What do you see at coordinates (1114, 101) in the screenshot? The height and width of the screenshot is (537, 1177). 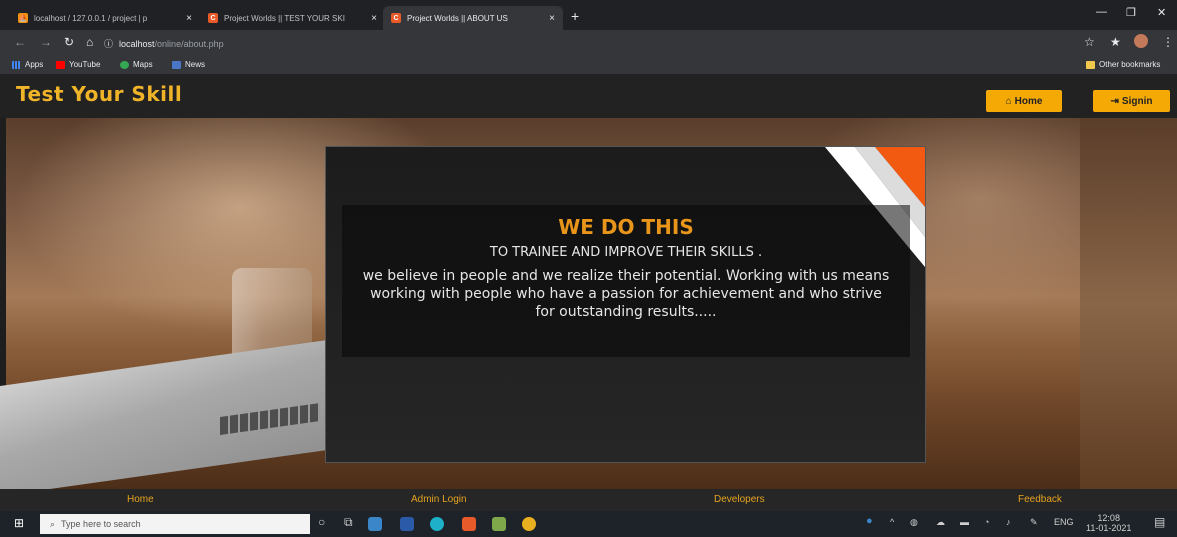 I see `signin-icon: ⇥` at bounding box center [1114, 101].